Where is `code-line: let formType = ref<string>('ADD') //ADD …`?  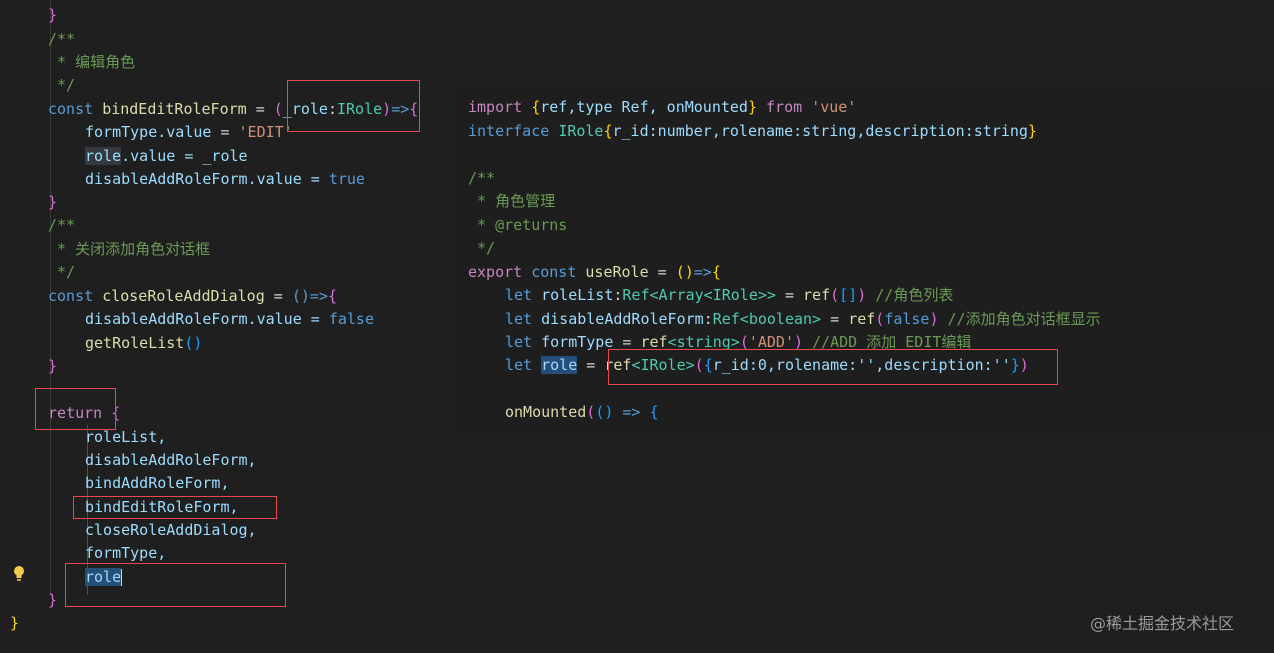 code-line: let formType = ref<string>('ADD') //ADD … is located at coordinates (738, 342).